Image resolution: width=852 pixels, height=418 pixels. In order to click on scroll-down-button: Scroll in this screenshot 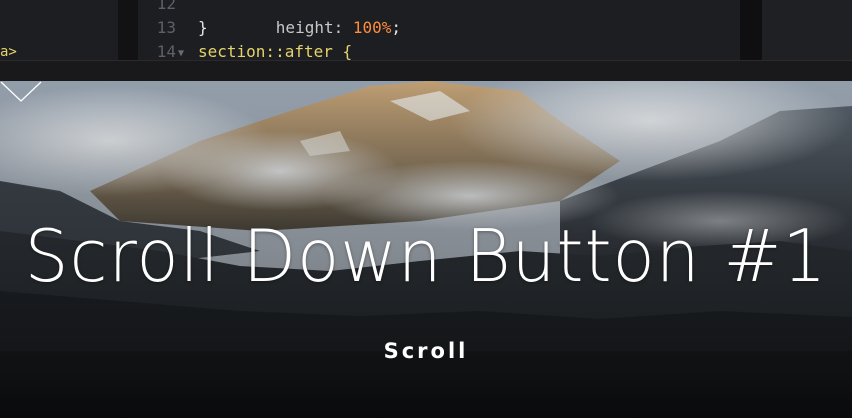, I will do `click(426, 351)`.